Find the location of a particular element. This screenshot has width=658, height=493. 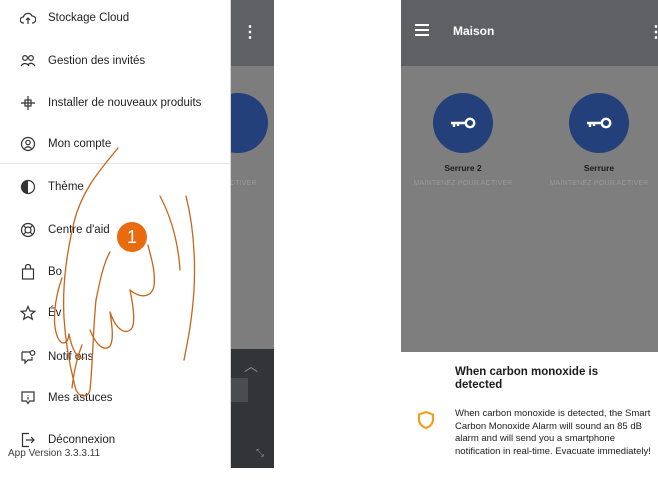

background-subtext: CTIVER is located at coordinates (243, 183).